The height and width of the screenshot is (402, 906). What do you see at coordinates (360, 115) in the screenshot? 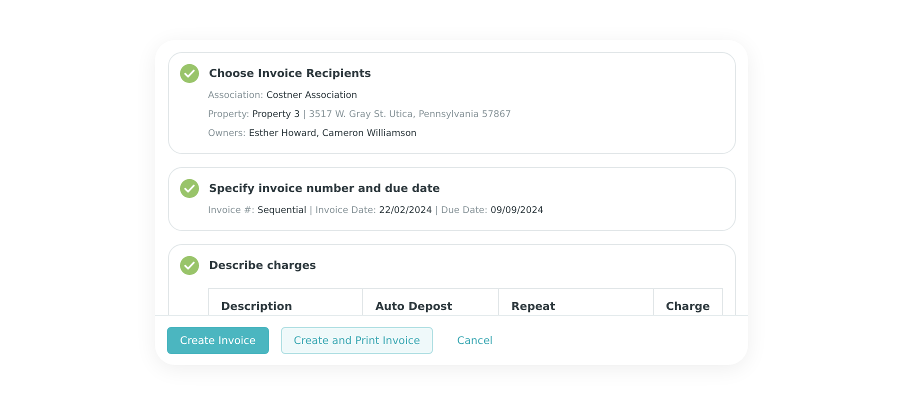
I see `detail-line: Property: Property 3 | 3517 W. Gray St. Utica, Pennsylvania 57867` at bounding box center [360, 115].